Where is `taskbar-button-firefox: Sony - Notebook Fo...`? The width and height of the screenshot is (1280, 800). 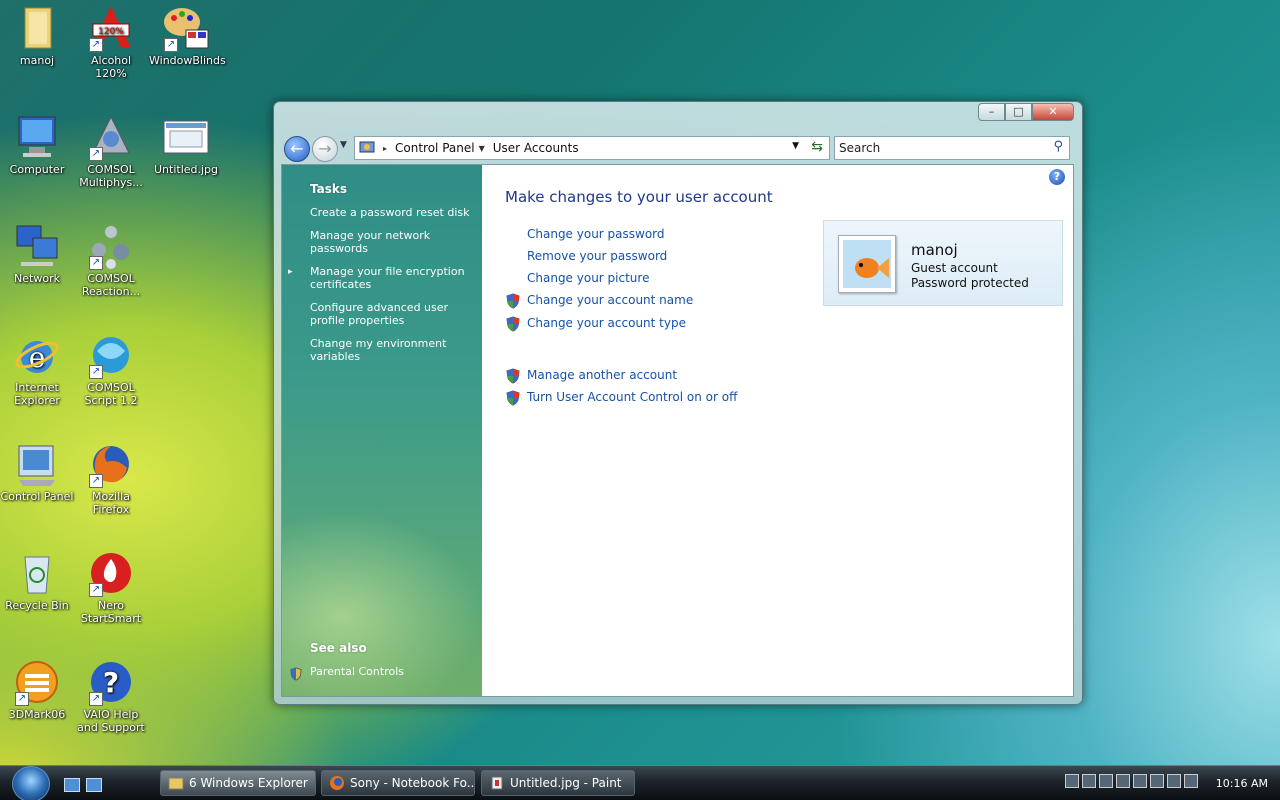
taskbar-button-firefox: Sony - Notebook Fo... is located at coordinates (398, 783).